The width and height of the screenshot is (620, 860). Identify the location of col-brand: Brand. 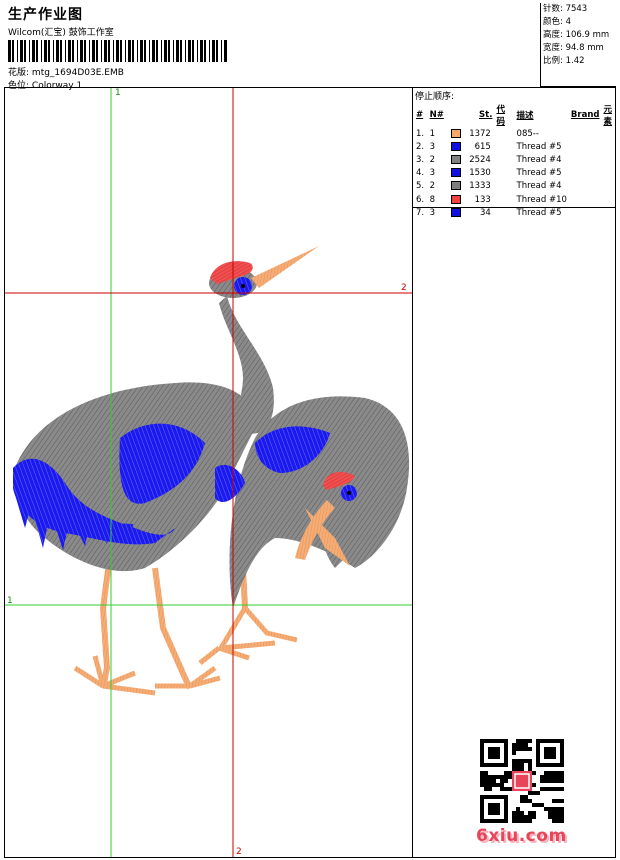
(585, 115).